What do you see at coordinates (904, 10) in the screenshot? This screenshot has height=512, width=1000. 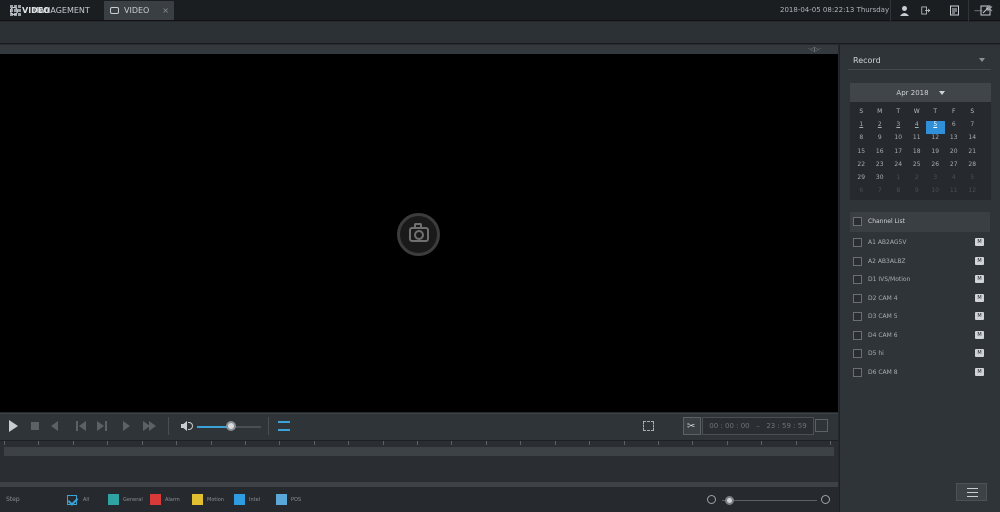 I see `user-icon` at bounding box center [904, 10].